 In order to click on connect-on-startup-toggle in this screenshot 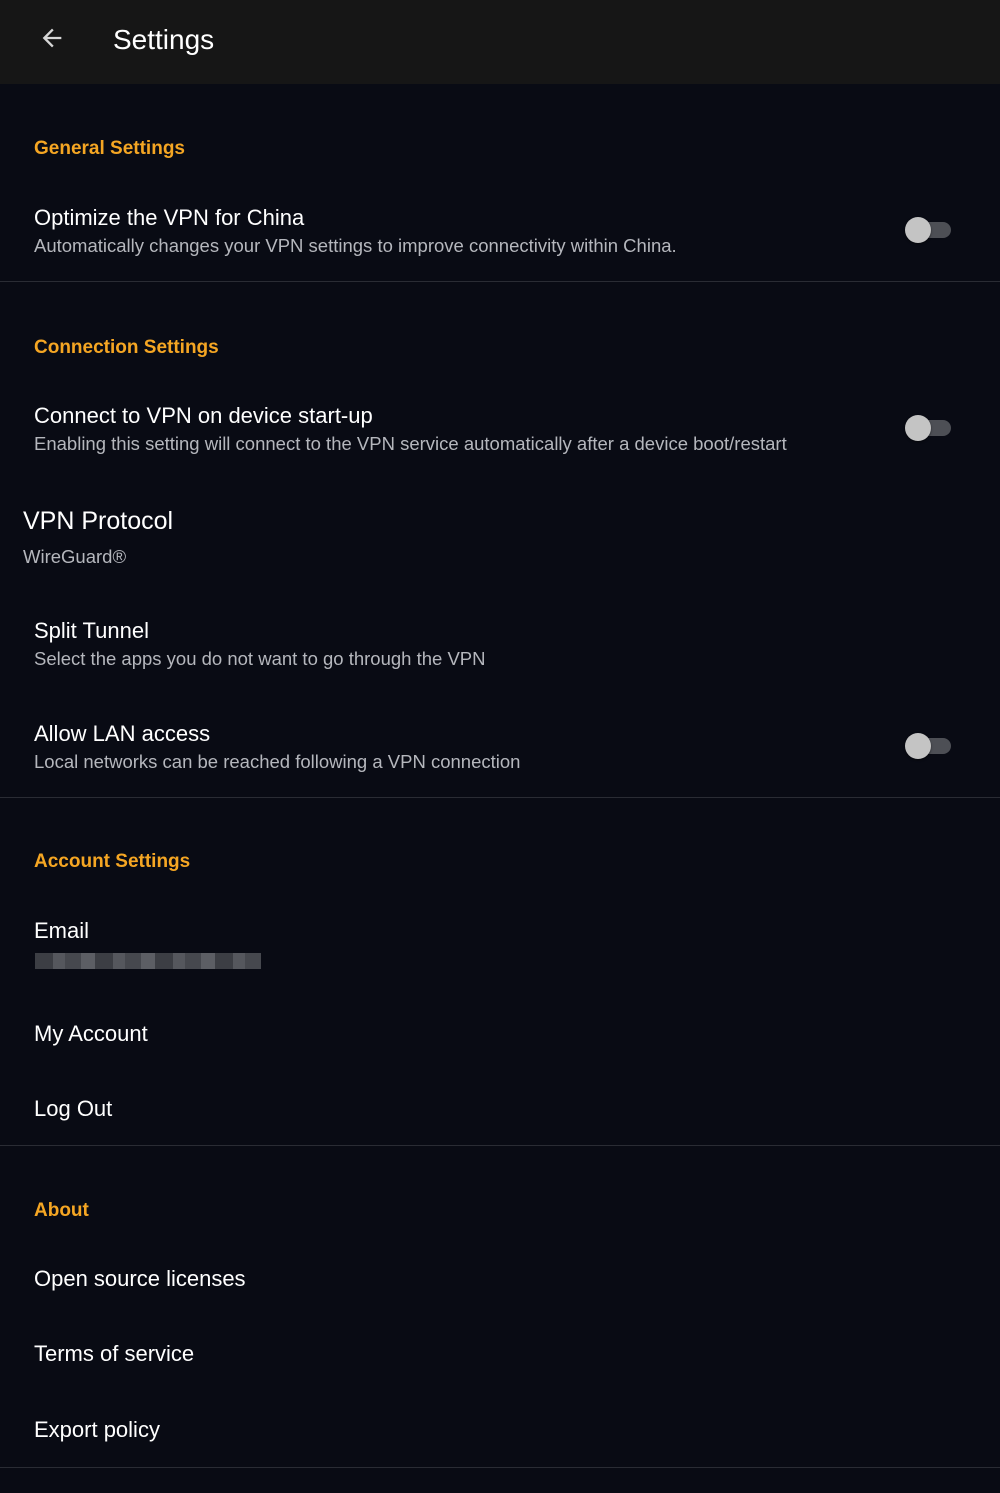, I will do `click(928, 428)`.